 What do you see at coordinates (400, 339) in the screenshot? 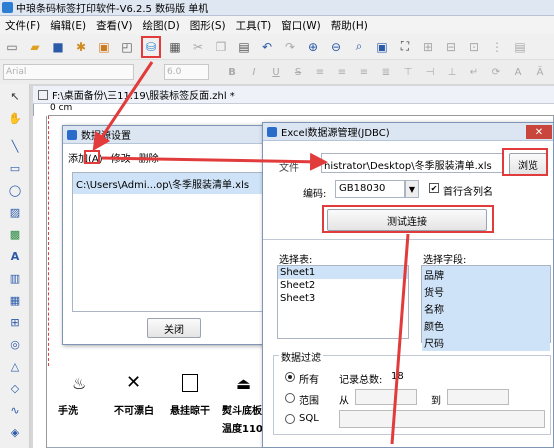
I see `arrow-test-down` at bounding box center [400, 339].